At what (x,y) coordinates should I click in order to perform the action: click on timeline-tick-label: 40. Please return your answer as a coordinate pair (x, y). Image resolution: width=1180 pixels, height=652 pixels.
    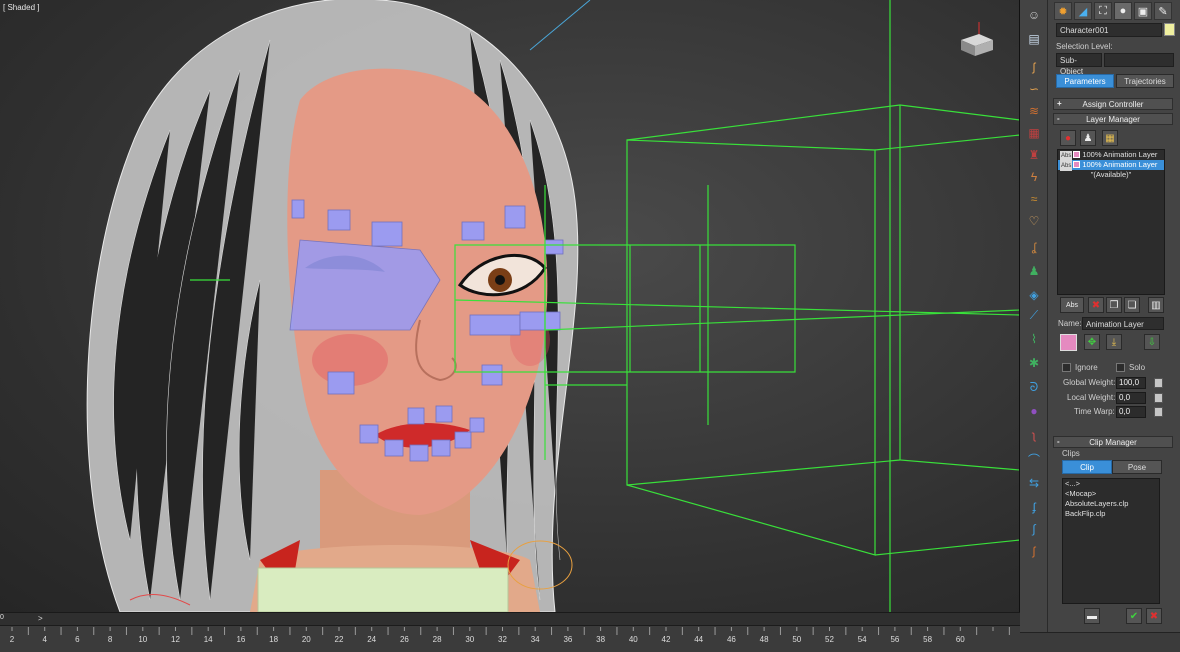
    Looking at the image, I should click on (633, 639).